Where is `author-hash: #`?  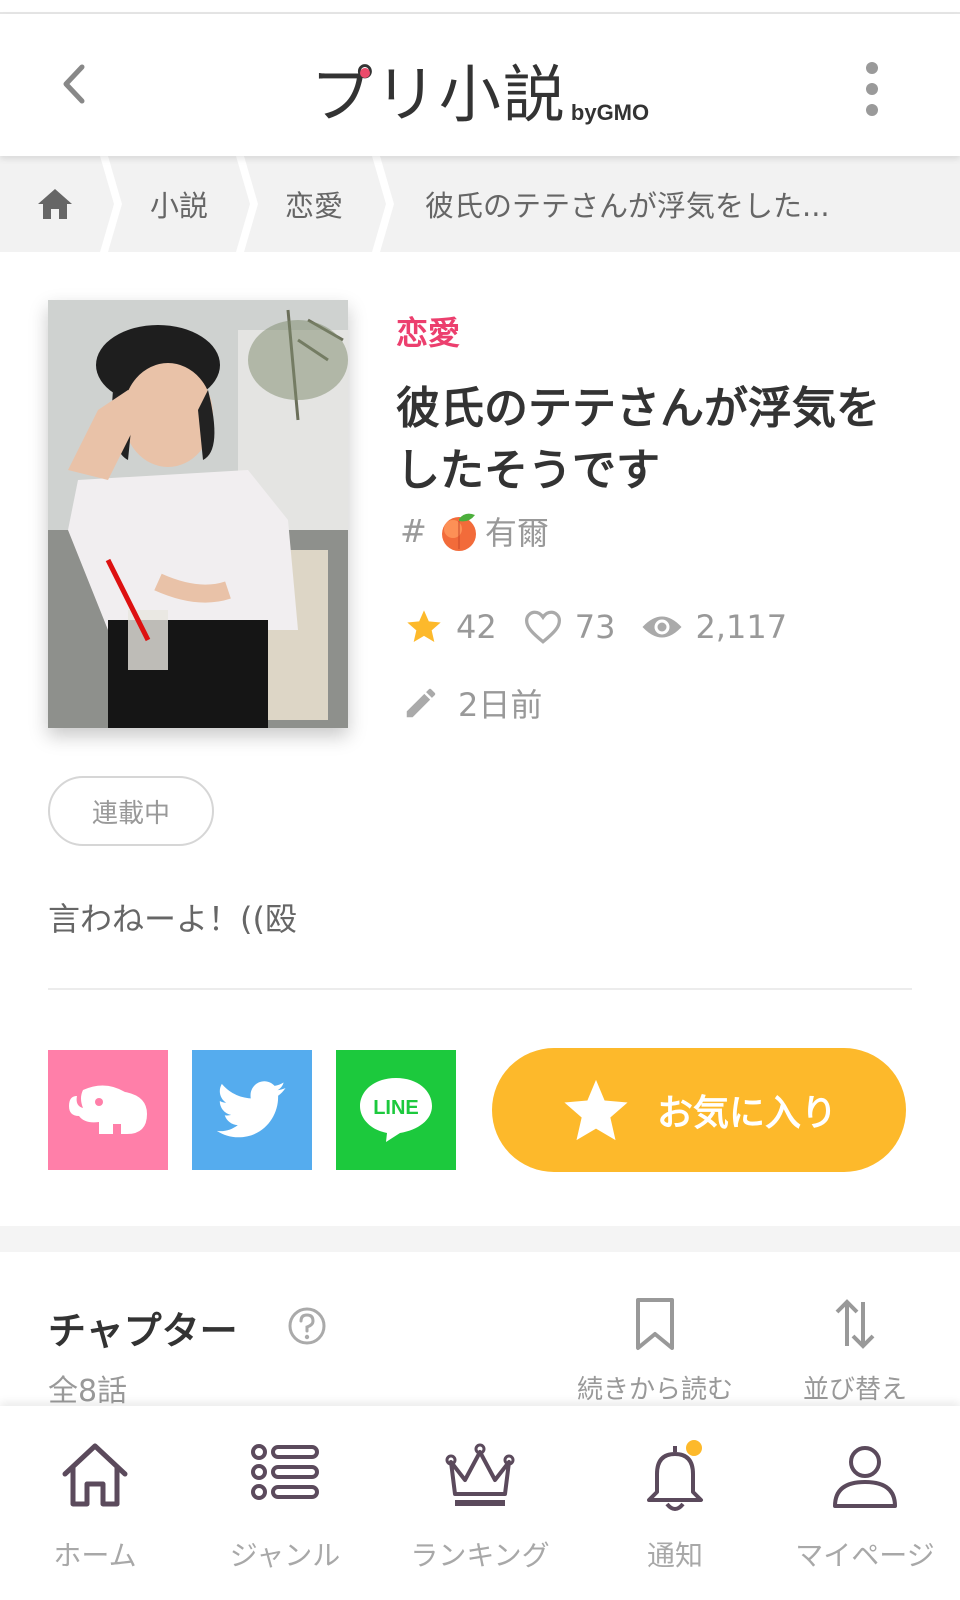 author-hash: # is located at coordinates (413, 531).